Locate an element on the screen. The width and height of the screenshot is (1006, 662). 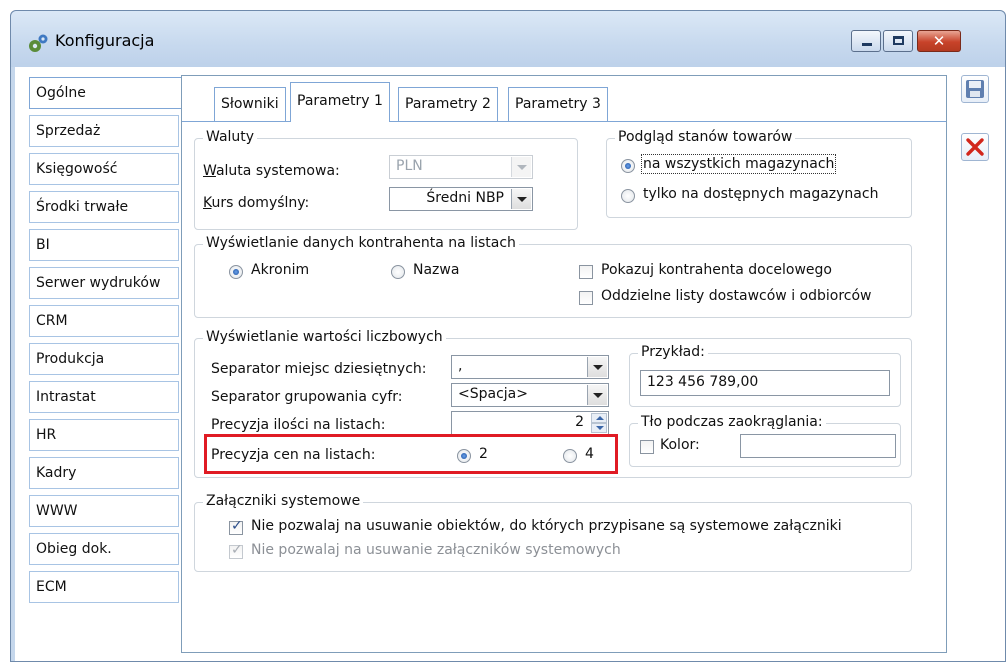
tab-label: Parametry 1 is located at coordinates (340, 101).